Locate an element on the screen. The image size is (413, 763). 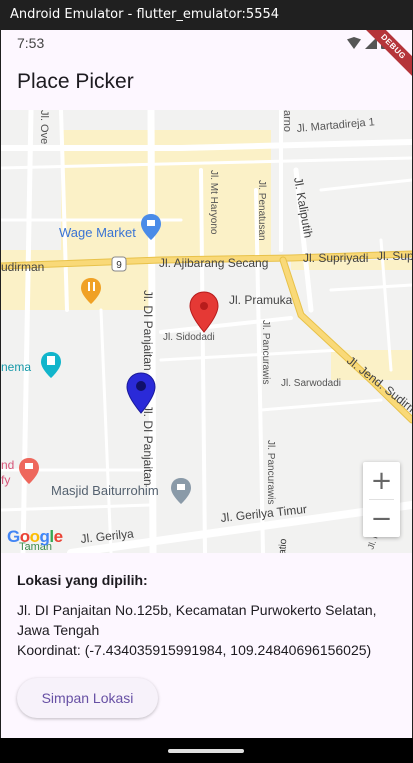
street-label: Jl. Sidodadi is located at coordinates (189, 337).